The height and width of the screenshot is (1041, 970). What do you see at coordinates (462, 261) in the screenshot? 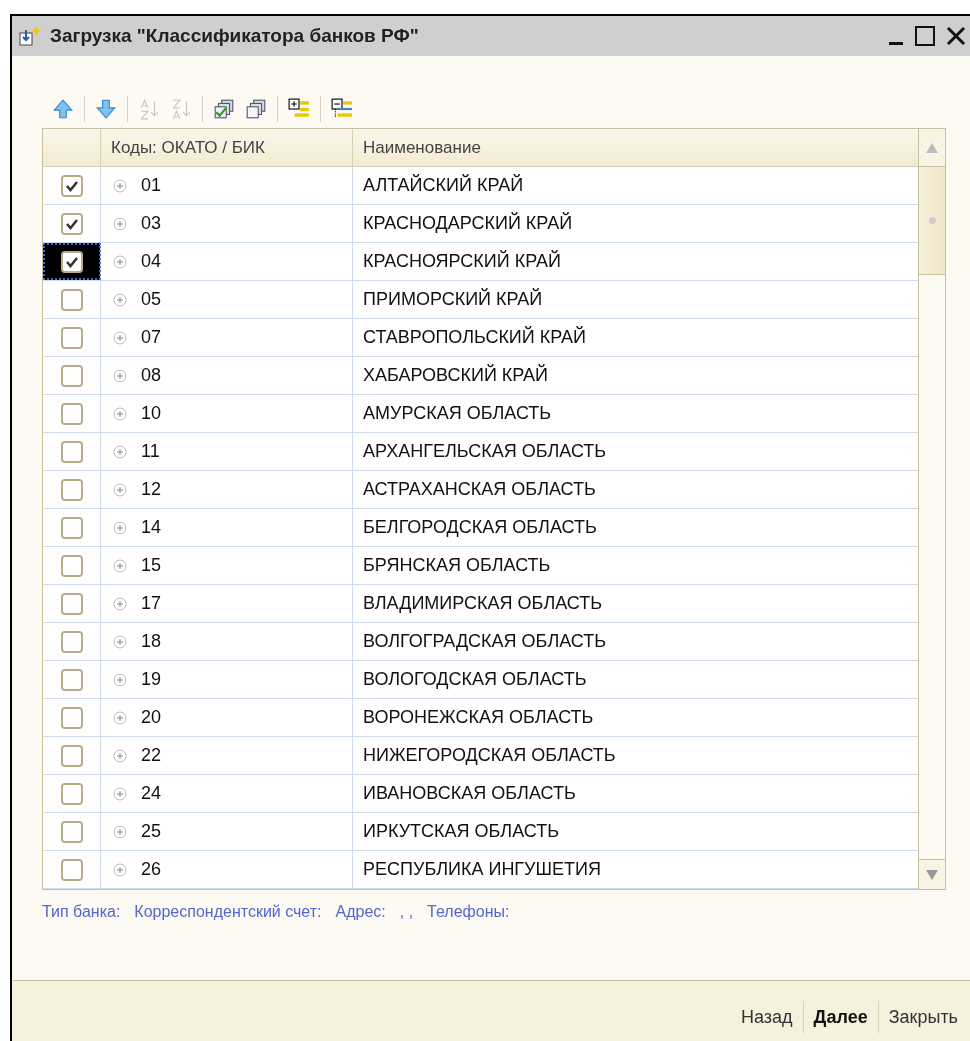
I see `table-cell-text: КРАСНОЯРСКИЙ КРАЙ` at bounding box center [462, 261].